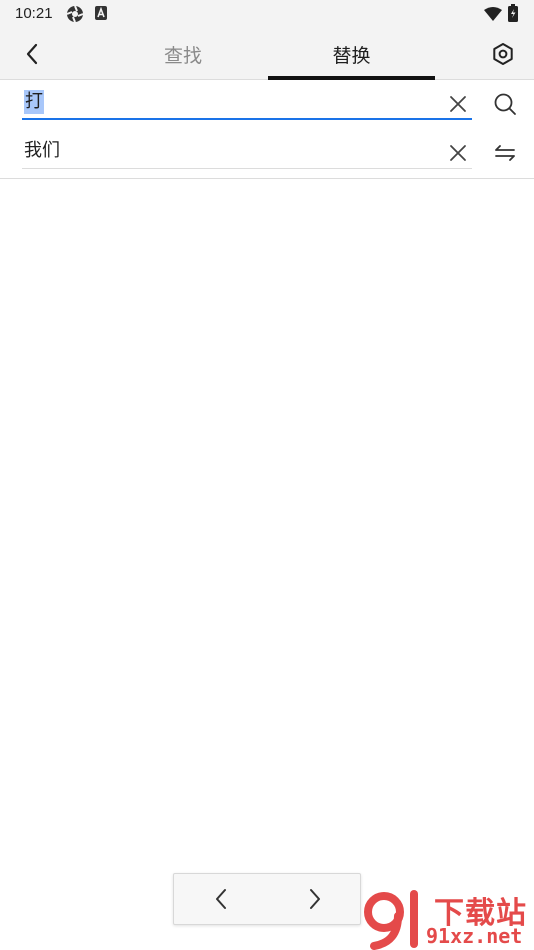 Image resolution: width=534 pixels, height=950 pixels. Describe the element at coordinates (391, 920) in the screenshot. I see `watermark-logo-icon` at that location.